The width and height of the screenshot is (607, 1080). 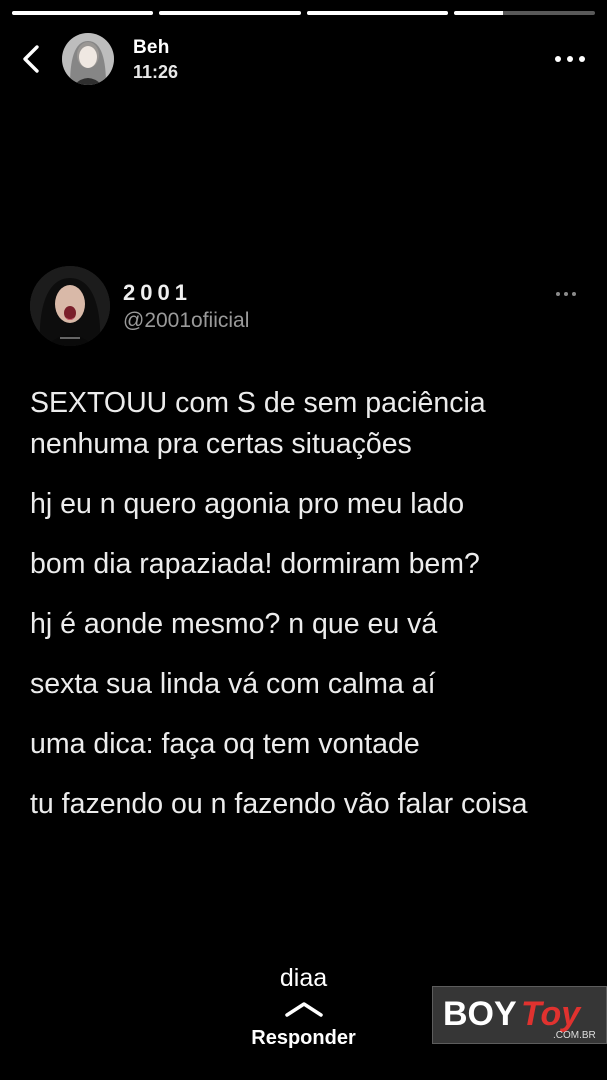 I want to click on tweet-line: uma dica: faça oq tem vontade, so click(x=225, y=744).